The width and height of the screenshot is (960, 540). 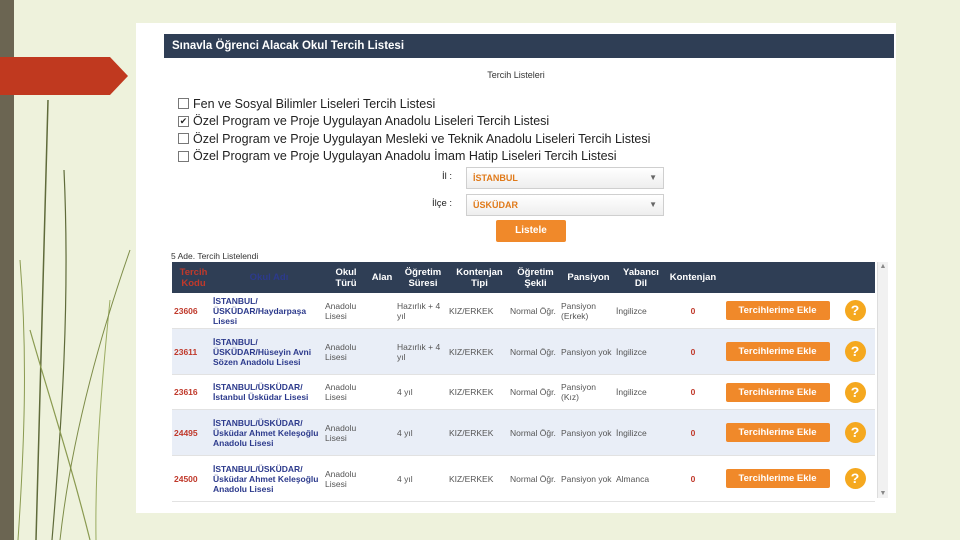 I want to click on il-label: İl :, so click(x=447, y=176).